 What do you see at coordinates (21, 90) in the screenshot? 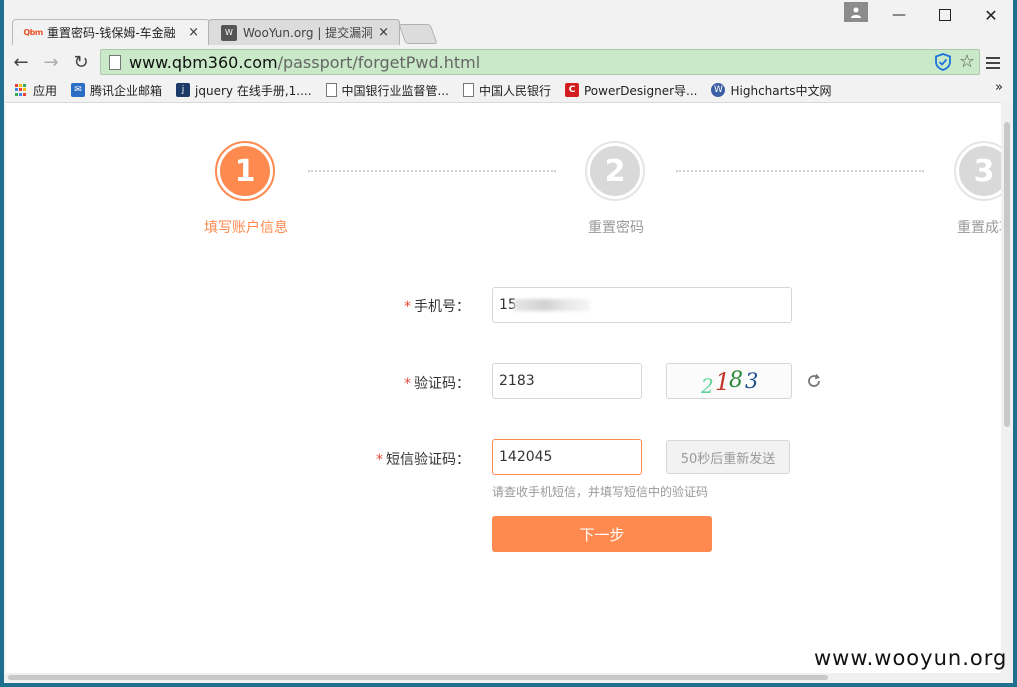
I see `apps-icon` at bounding box center [21, 90].